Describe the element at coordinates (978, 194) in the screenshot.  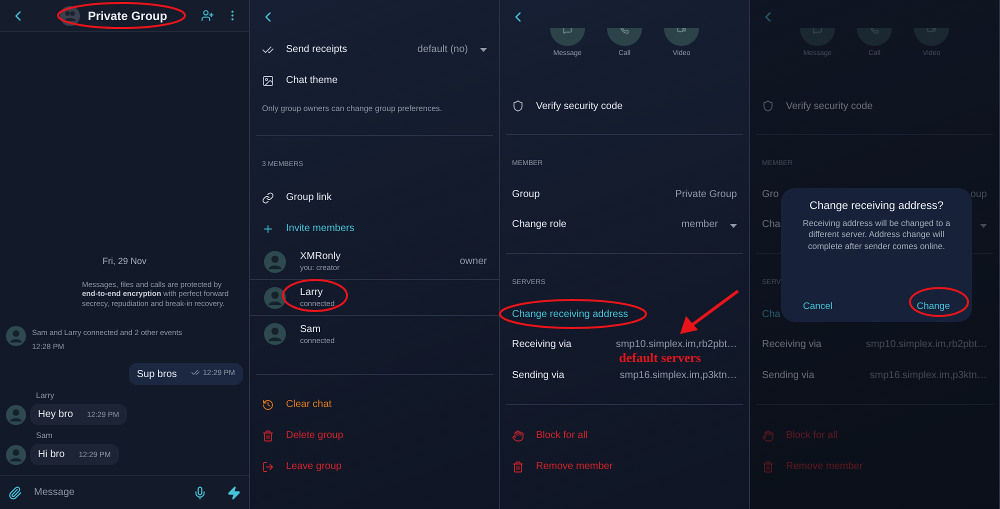
I see `field-value: oup` at that location.